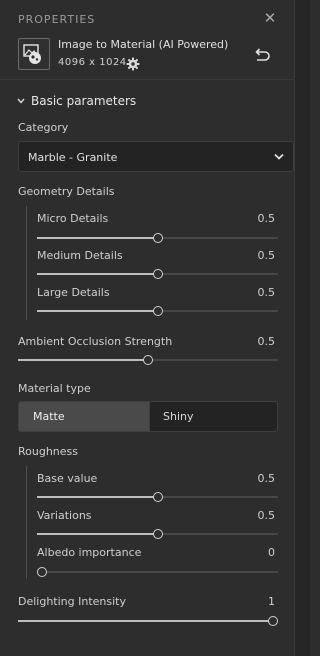  I want to click on medium-details-label: Medium Details, so click(80, 255).